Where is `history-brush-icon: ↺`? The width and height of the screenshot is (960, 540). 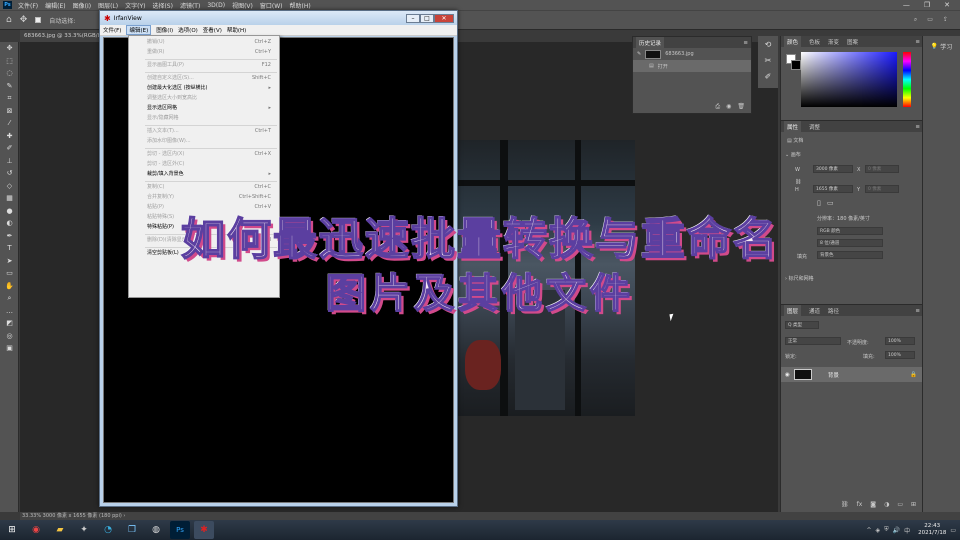
history-brush-icon: ↺ is located at coordinates (9, 173).